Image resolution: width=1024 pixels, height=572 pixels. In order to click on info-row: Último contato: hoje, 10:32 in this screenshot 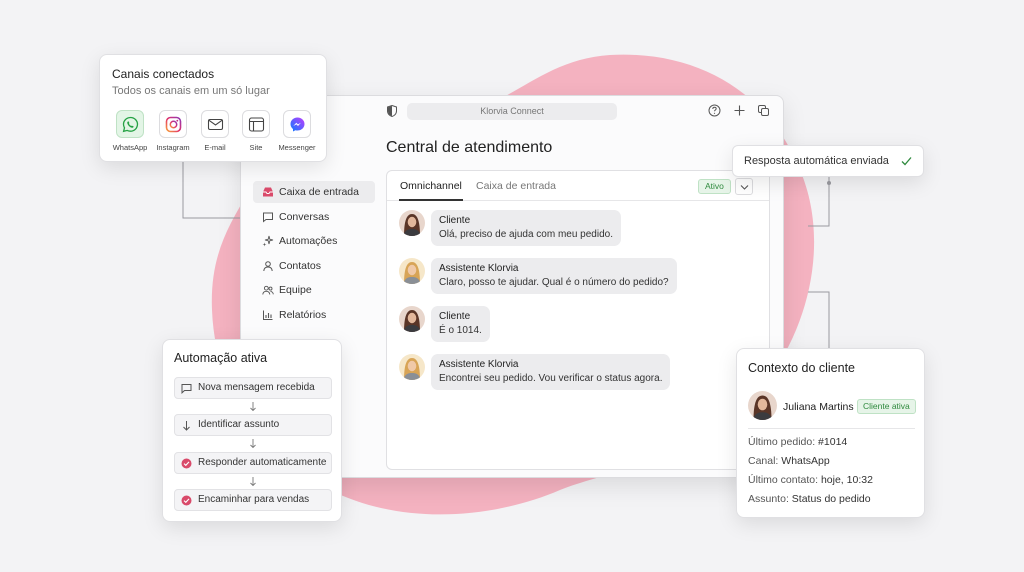, I will do `click(810, 480)`.